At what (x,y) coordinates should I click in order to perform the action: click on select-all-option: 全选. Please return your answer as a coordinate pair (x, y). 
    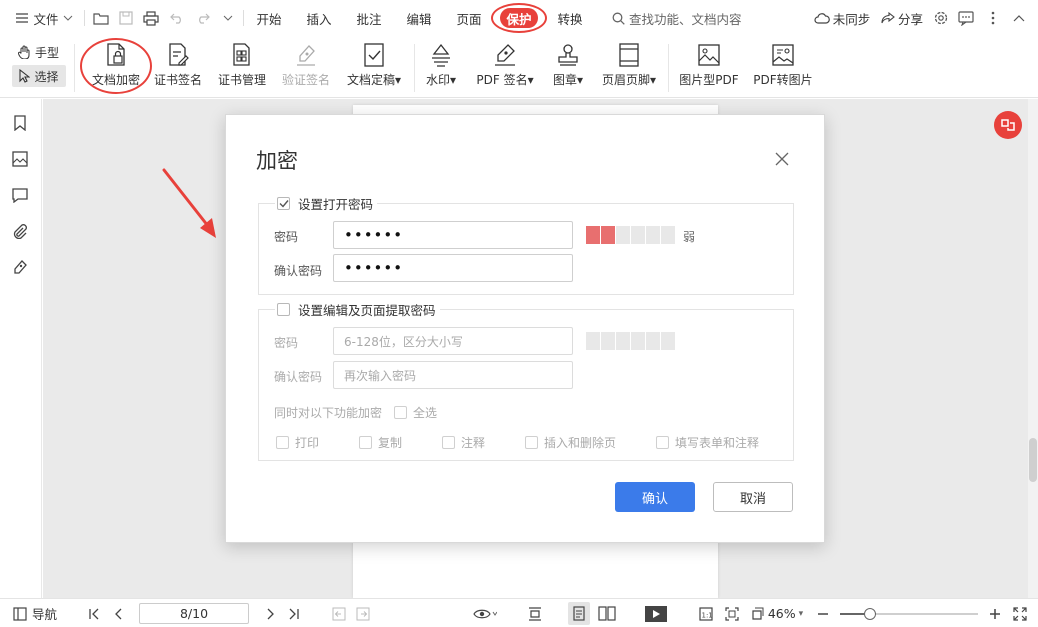
    Looking at the image, I should click on (415, 412).